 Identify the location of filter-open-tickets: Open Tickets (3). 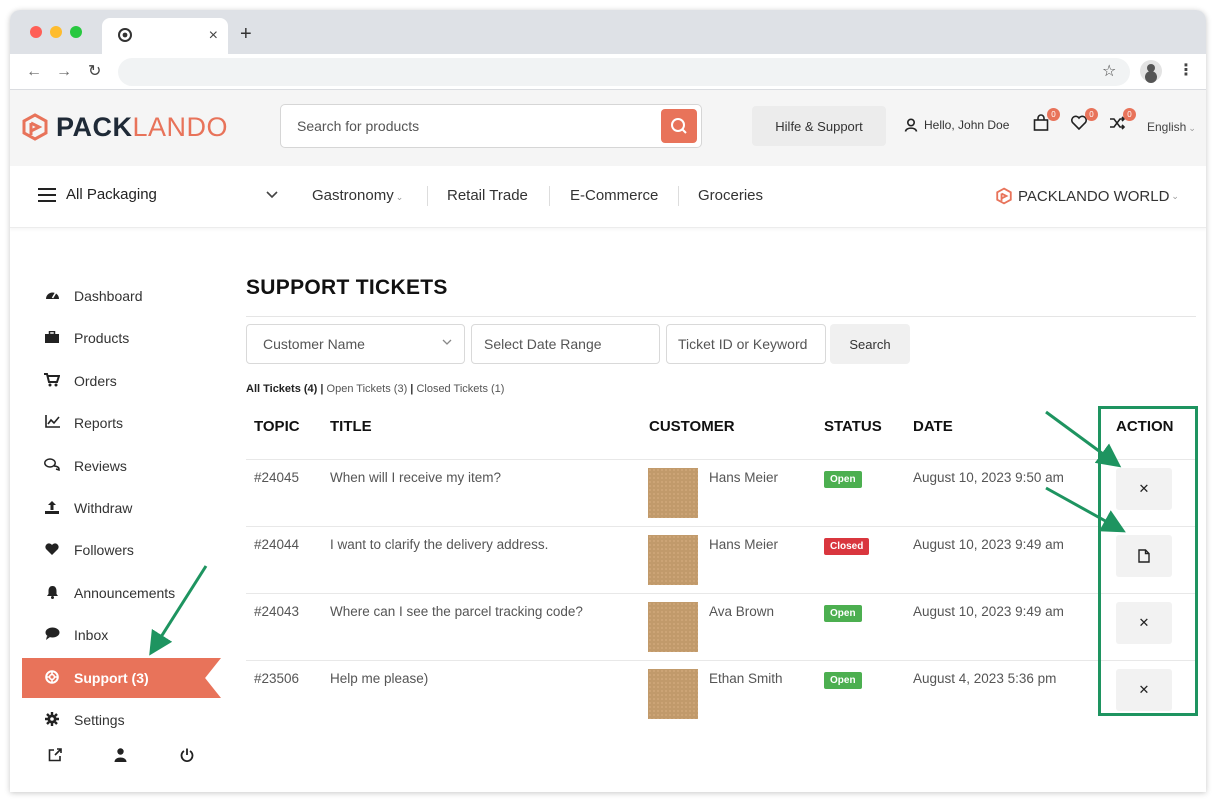
(367, 389).